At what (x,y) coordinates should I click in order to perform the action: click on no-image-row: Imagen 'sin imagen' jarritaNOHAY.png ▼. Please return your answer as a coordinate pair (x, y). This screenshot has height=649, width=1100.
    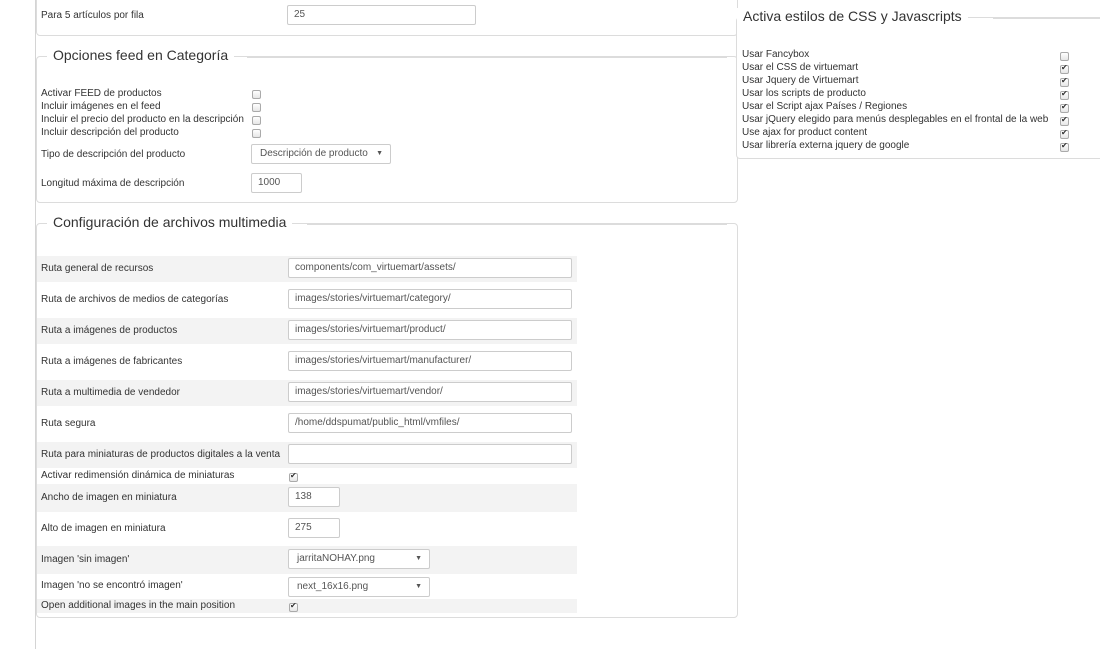
    Looking at the image, I should click on (307, 560).